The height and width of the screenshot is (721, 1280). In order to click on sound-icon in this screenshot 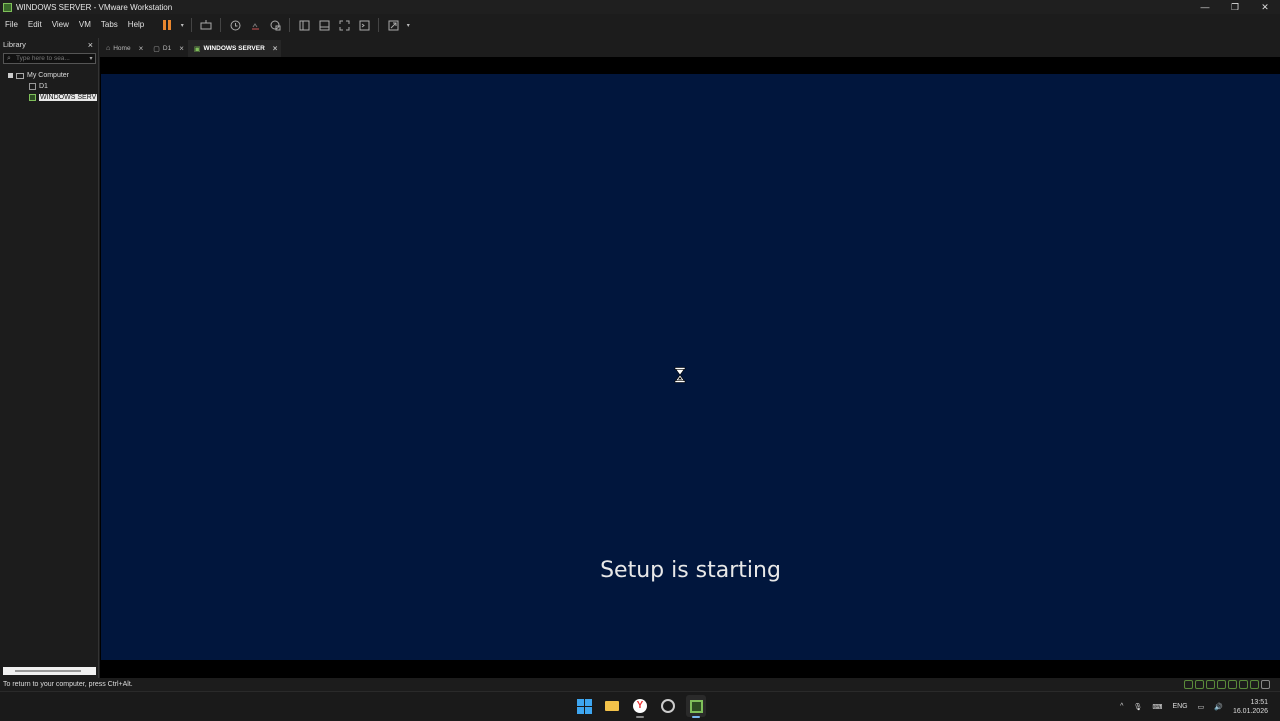, I will do `click(1232, 684)`.